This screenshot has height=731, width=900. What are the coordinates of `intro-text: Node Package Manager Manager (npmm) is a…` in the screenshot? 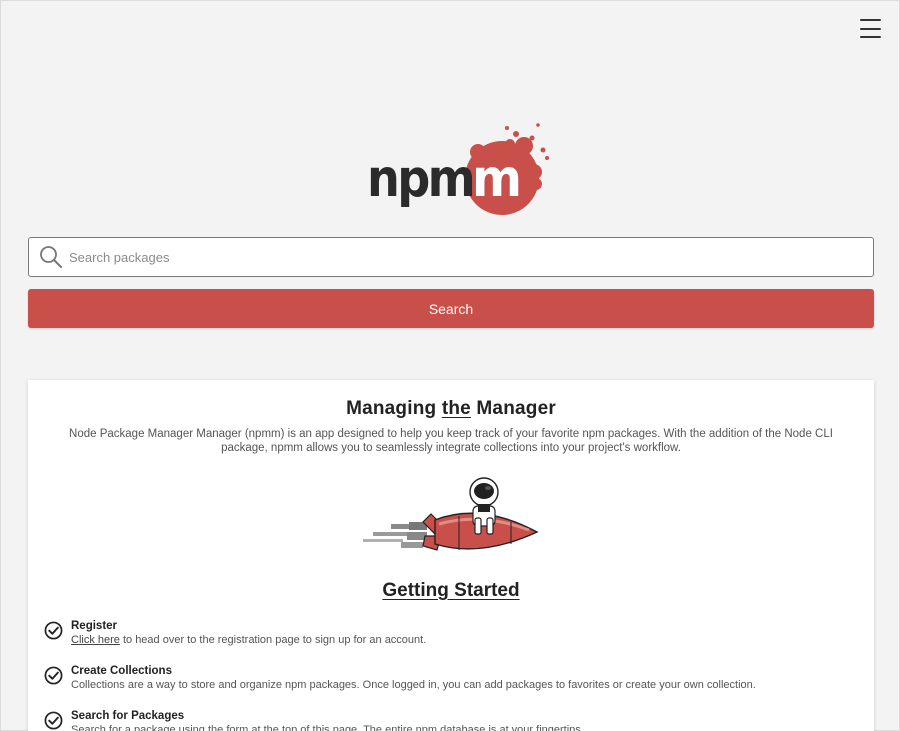 It's located at (451, 441).